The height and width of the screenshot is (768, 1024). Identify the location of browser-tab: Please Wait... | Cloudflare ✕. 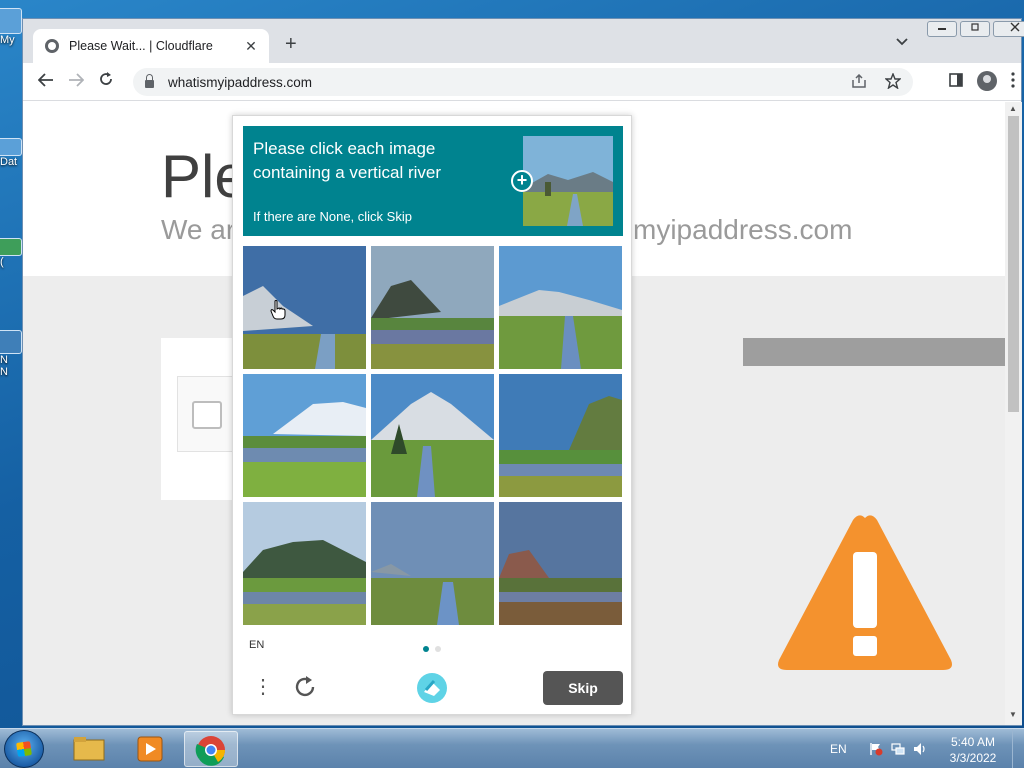
(151, 46).